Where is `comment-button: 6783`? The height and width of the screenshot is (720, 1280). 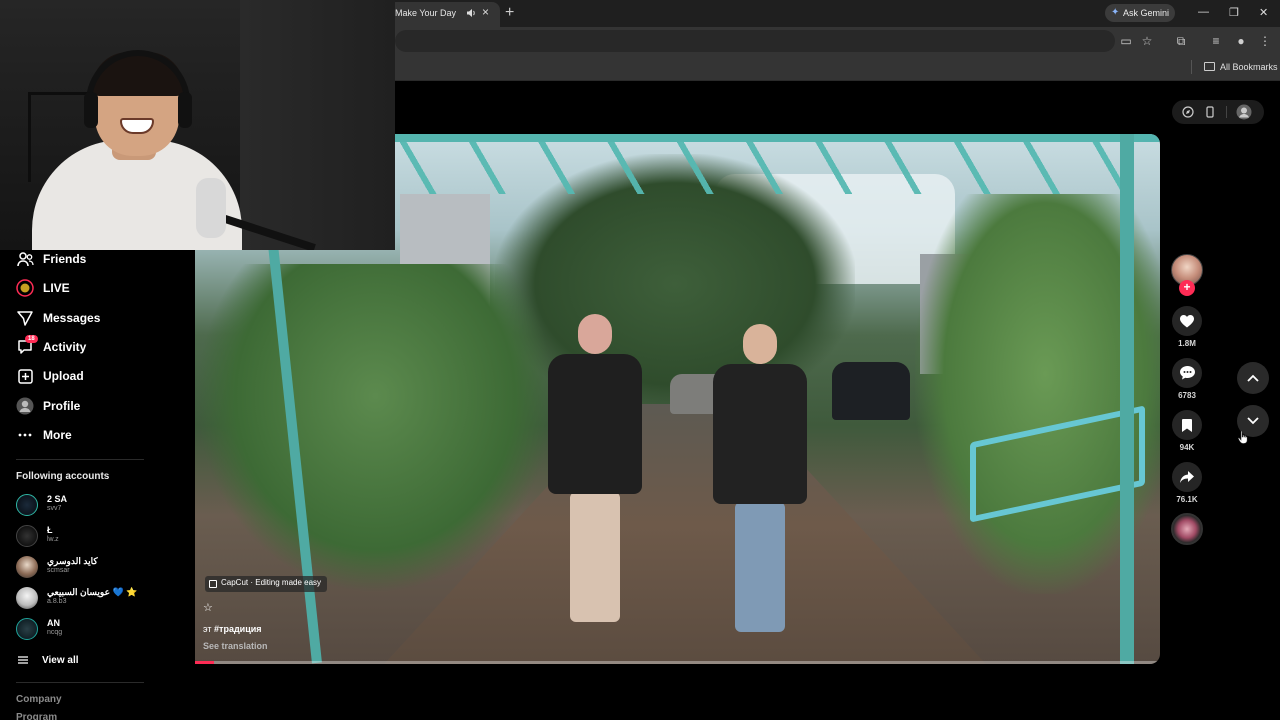 comment-button: 6783 is located at coordinates (1187, 379).